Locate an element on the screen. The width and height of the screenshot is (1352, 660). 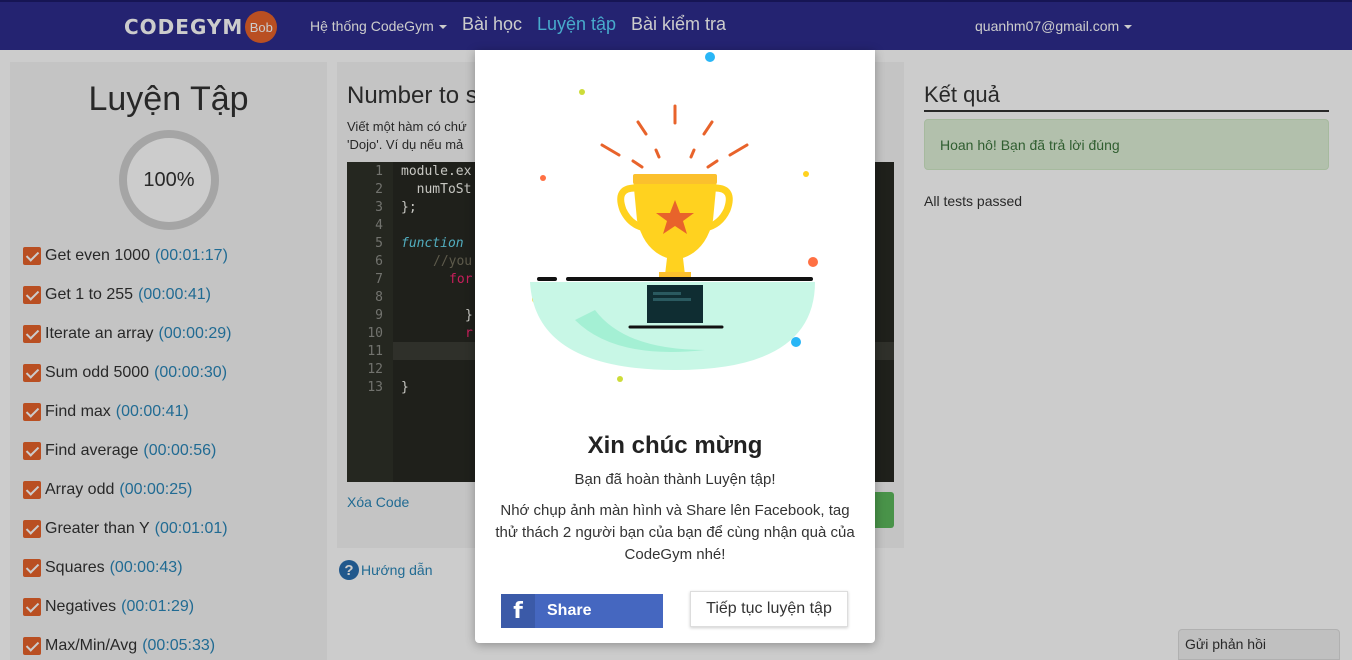
modal-title: Xin chúc mừng is located at coordinates (675, 445).